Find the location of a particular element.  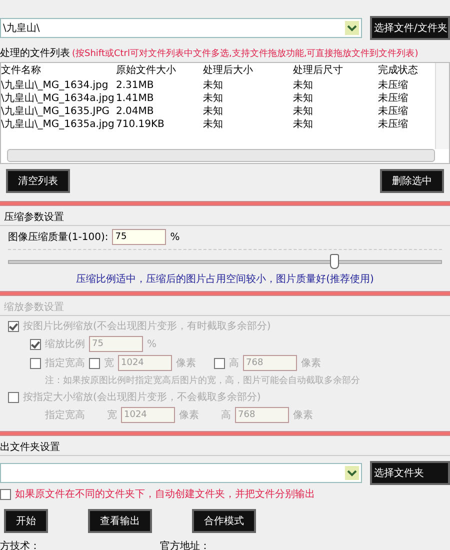

path-combo: \九皇山\ is located at coordinates (181, 28).